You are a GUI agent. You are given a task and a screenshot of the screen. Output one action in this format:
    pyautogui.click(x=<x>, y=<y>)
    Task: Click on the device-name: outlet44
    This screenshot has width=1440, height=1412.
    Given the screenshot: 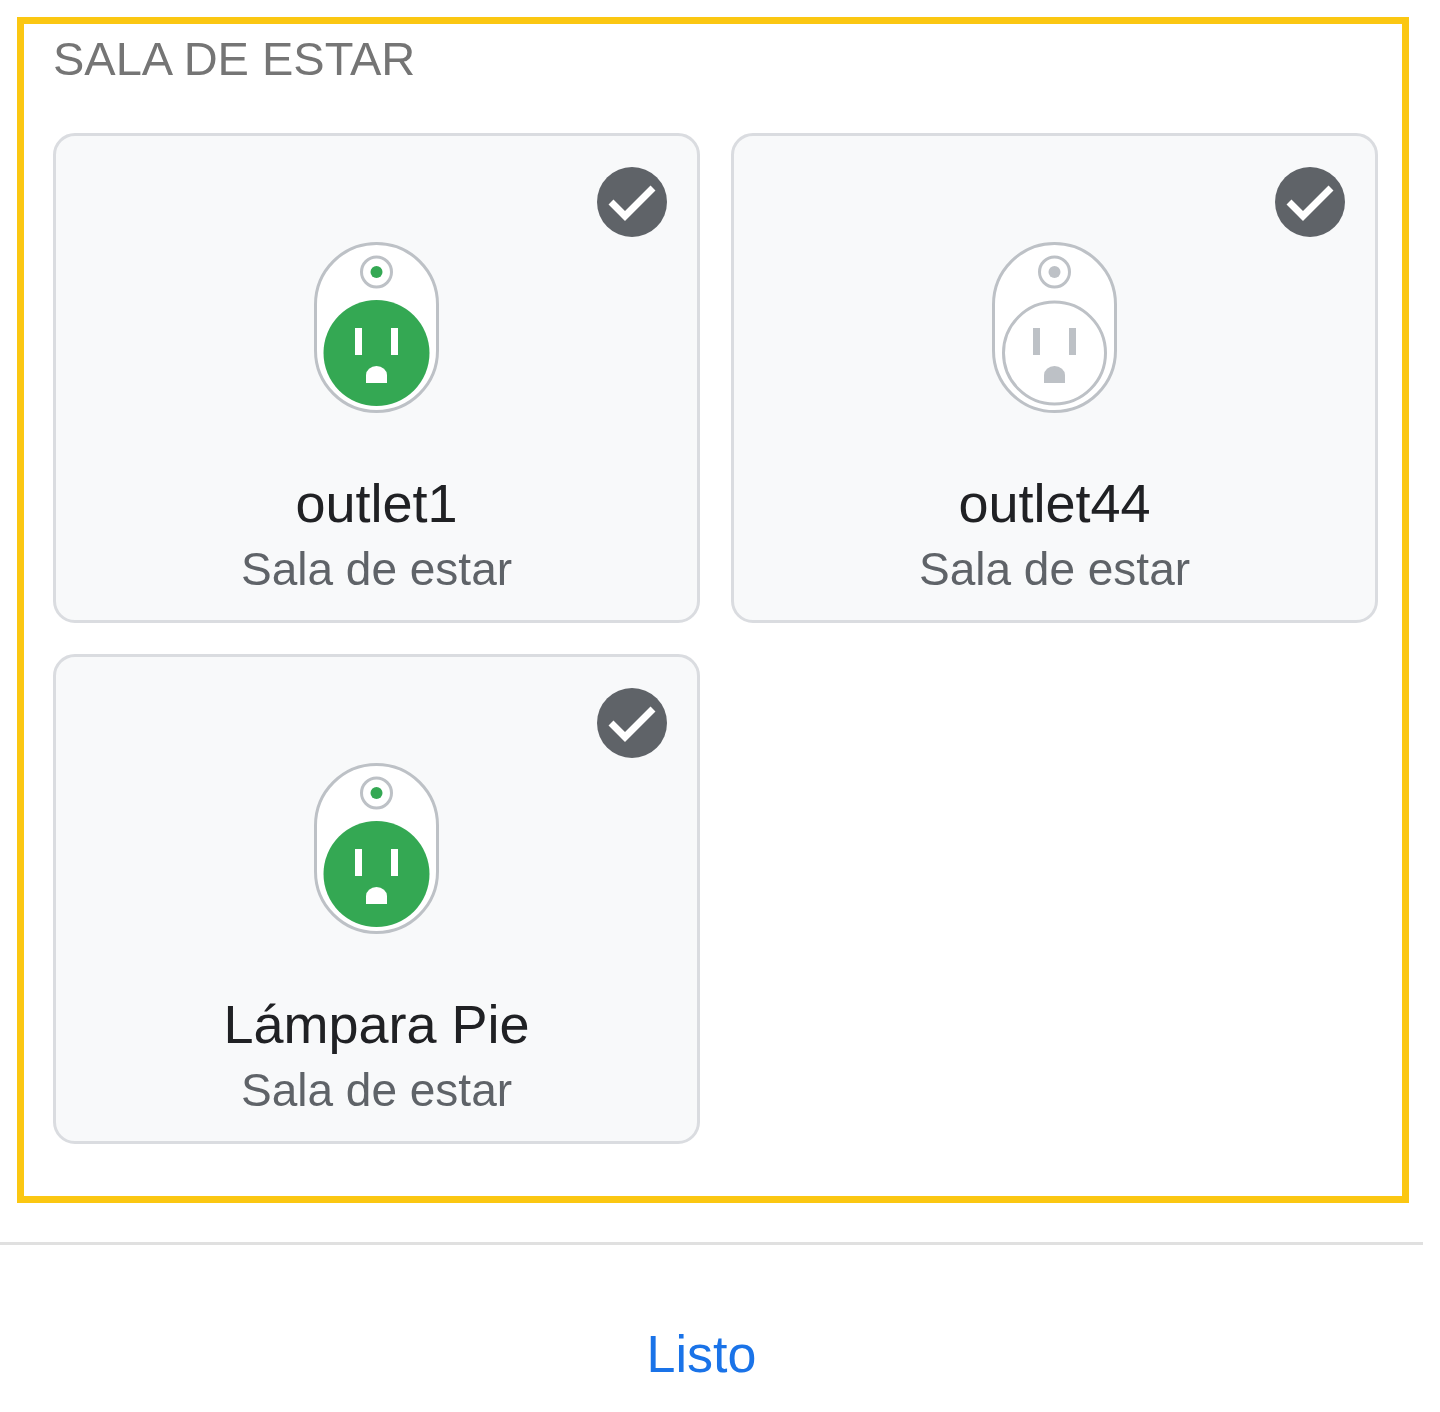 What is the action you would take?
    pyautogui.click(x=1054, y=503)
    